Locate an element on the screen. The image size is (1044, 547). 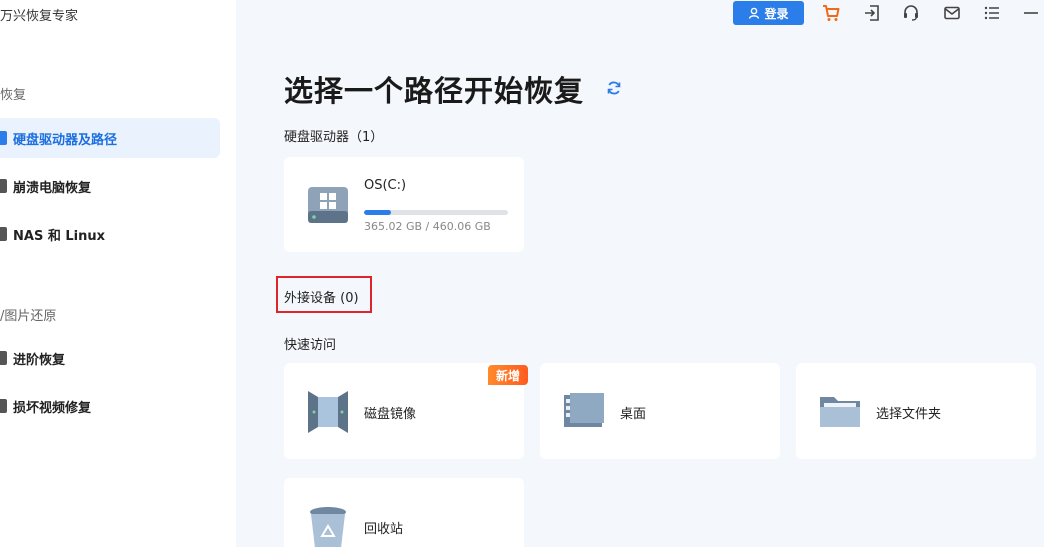
quick-access-label-item: 选择文件夹 is located at coordinates (909, 414).